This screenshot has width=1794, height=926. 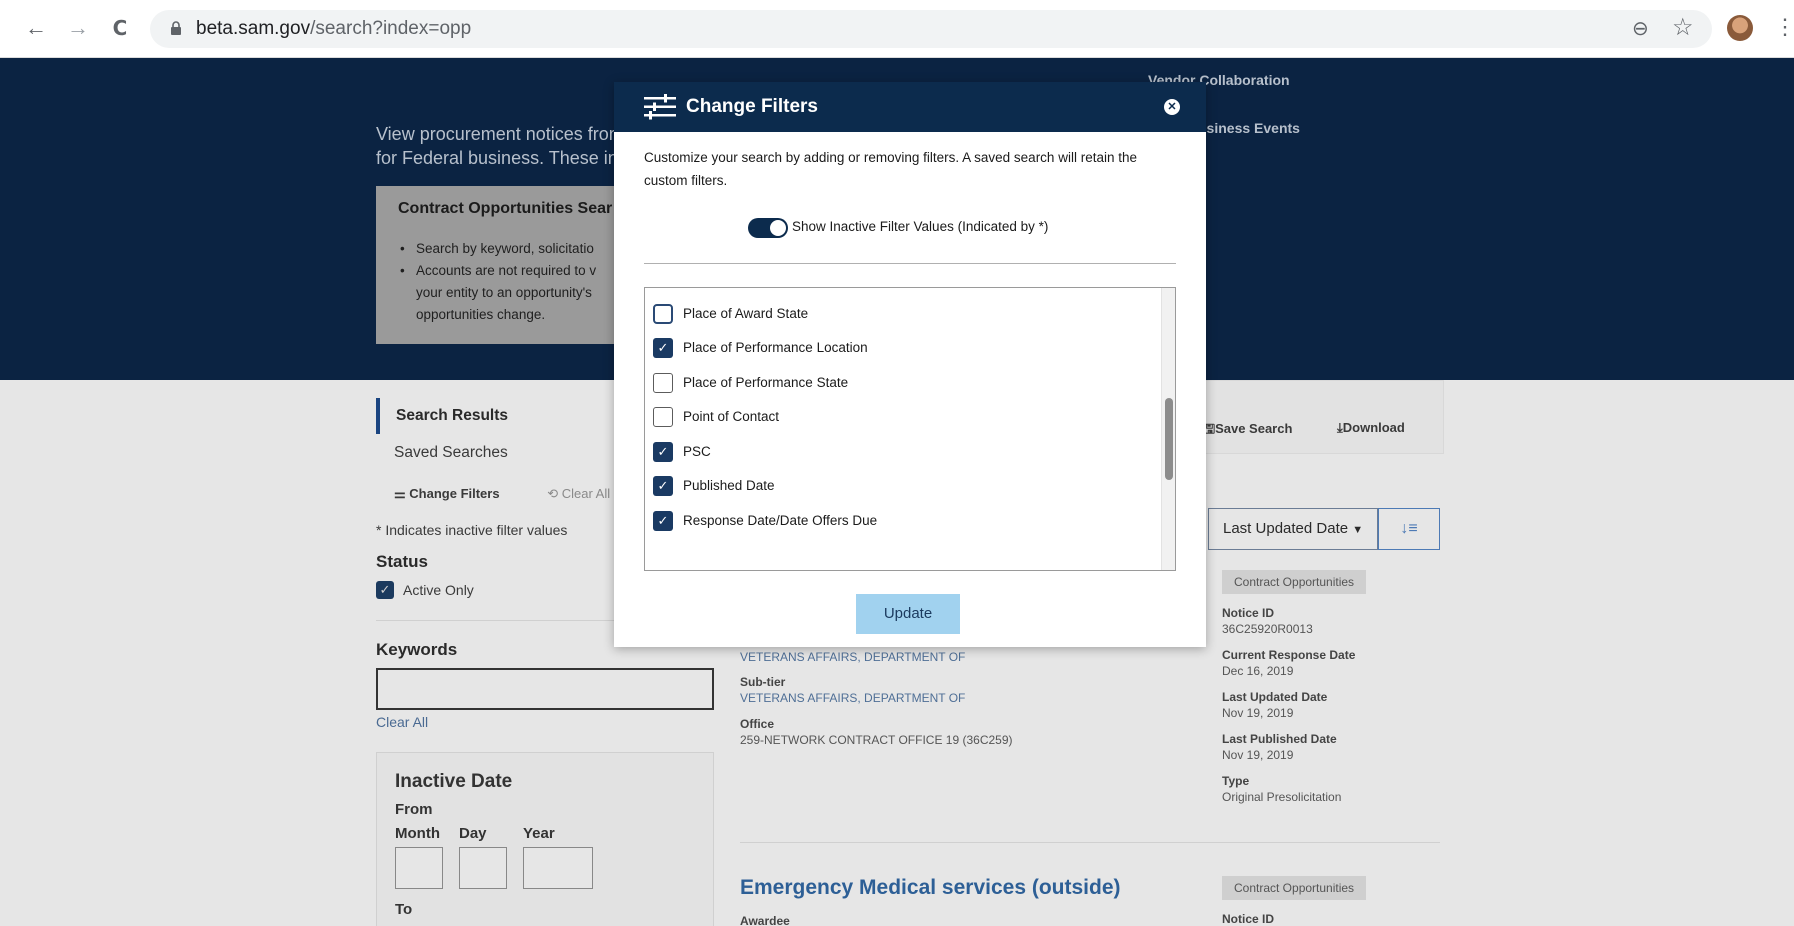 What do you see at coordinates (729, 485) in the screenshot?
I see `filter-label: Published Date` at bounding box center [729, 485].